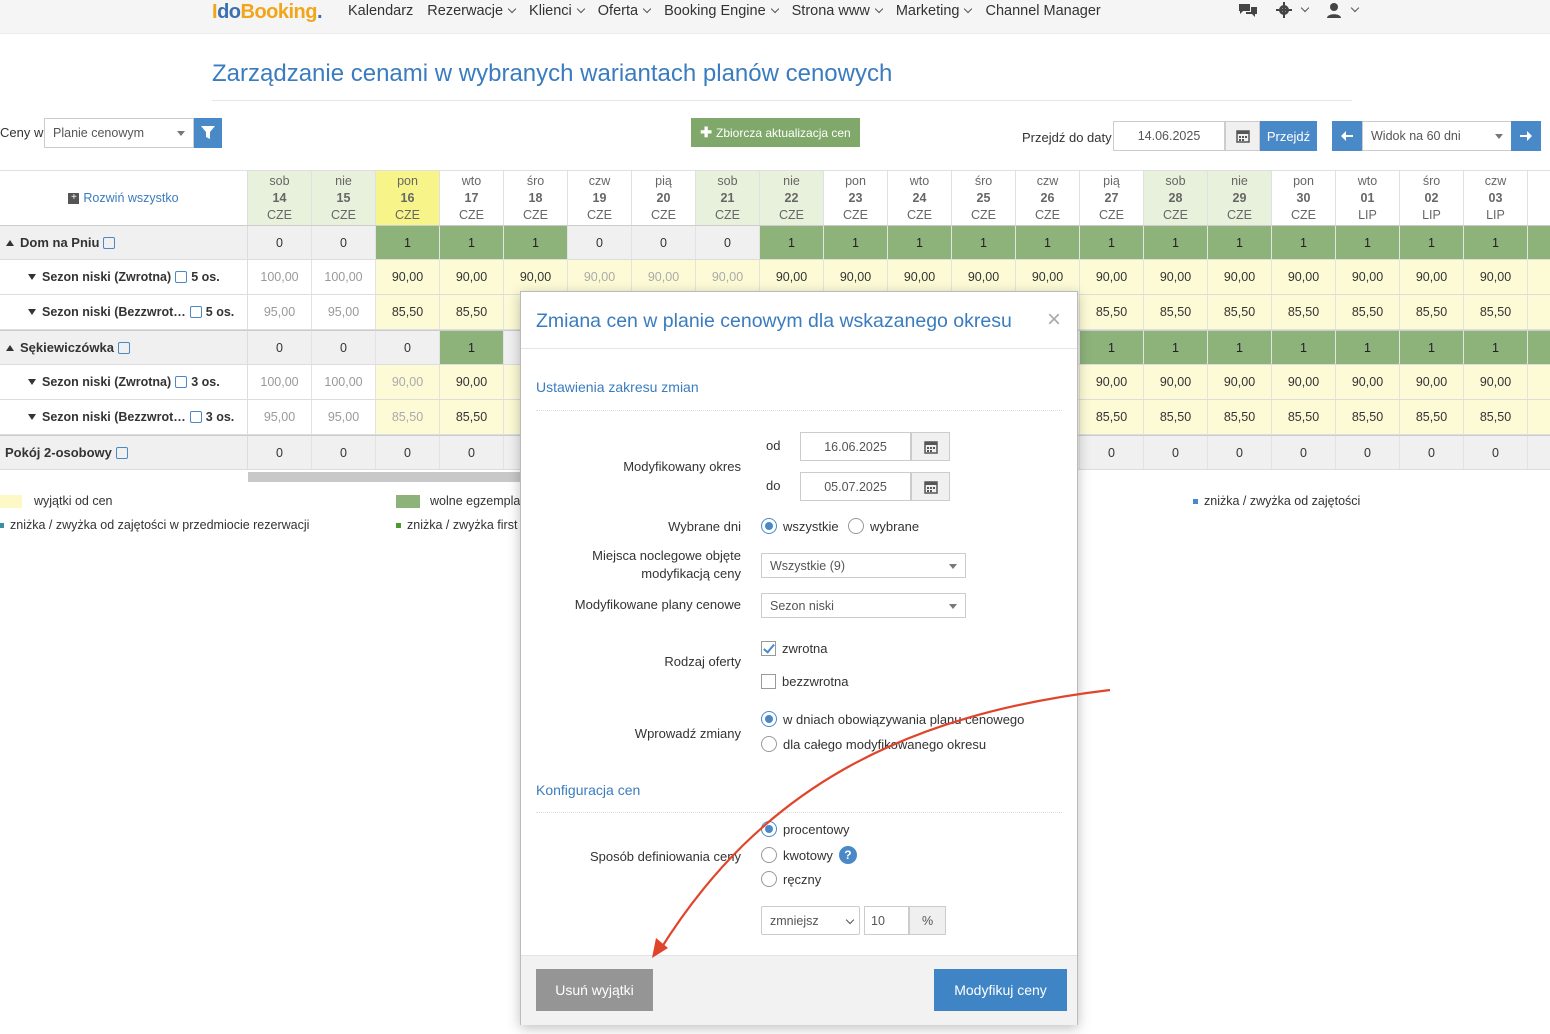 The height and width of the screenshot is (1034, 1550). I want to click on arrow-right-icon, so click(1526, 136).